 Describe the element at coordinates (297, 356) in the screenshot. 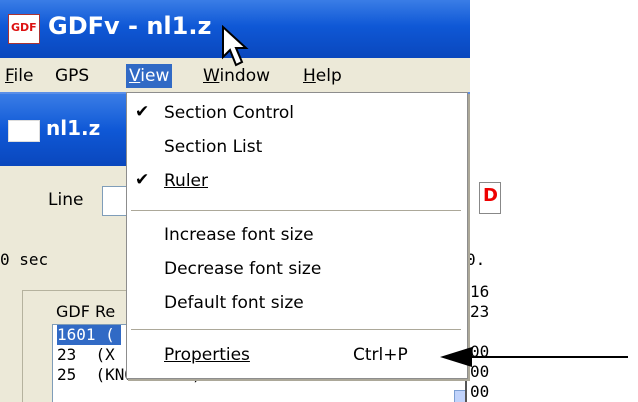

I see `menu-item-properties: Properties Ctrl+P` at that location.